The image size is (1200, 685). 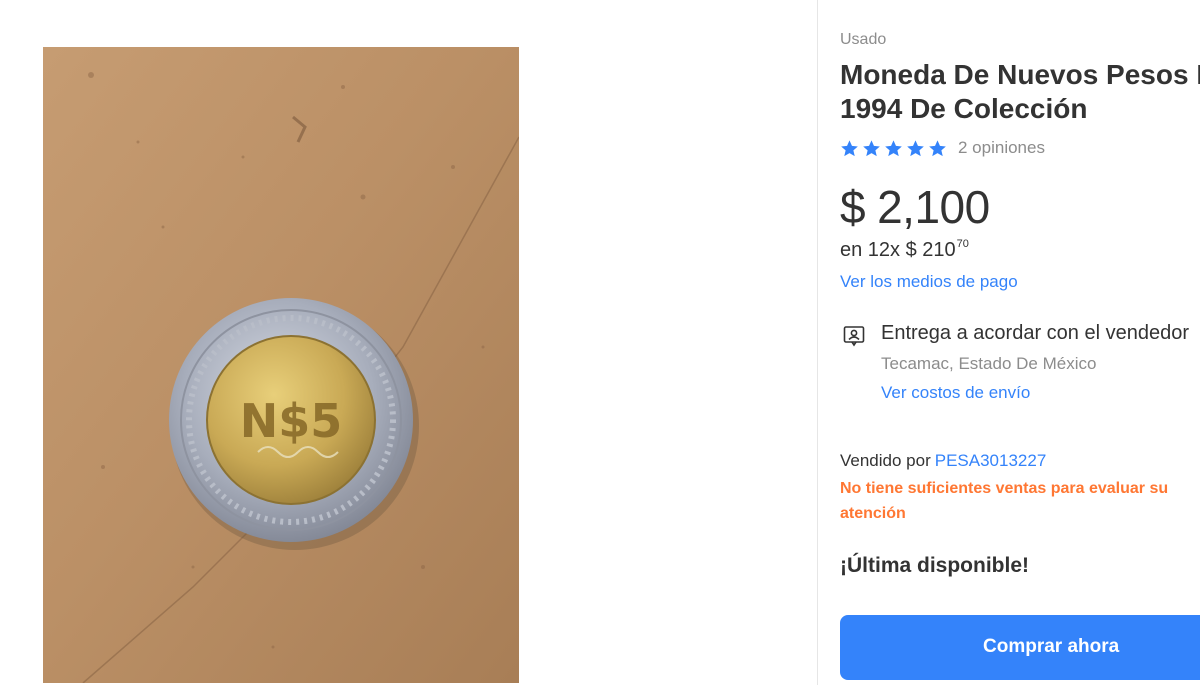 I want to click on reviews-count-link: 2 opiniones, so click(x=1001, y=148).